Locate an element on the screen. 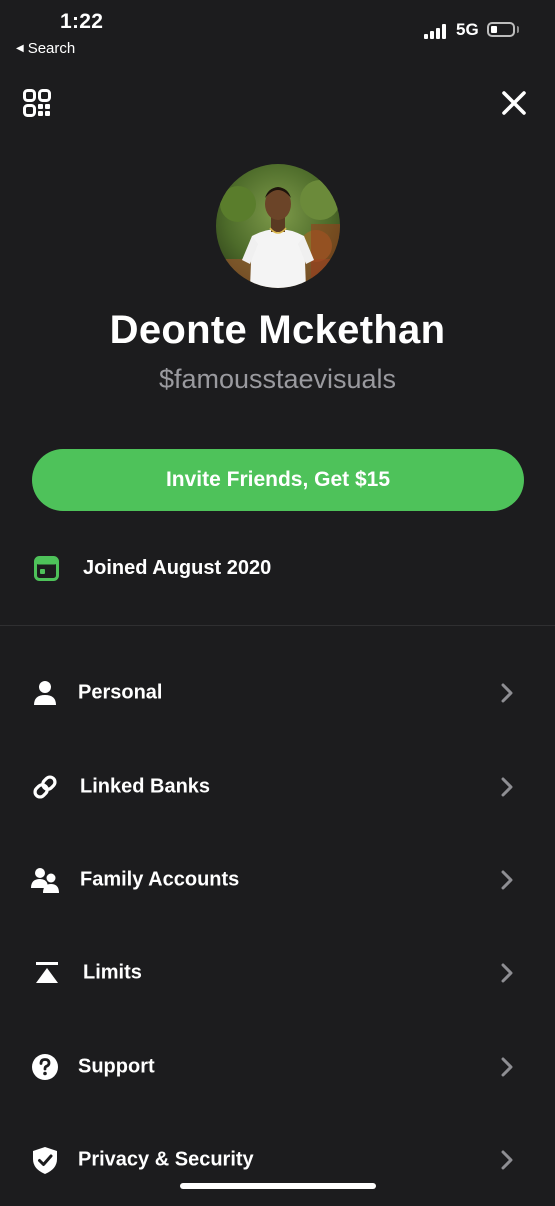 The height and width of the screenshot is (1206, 555). person-icon is located at coordinates (45, 693).